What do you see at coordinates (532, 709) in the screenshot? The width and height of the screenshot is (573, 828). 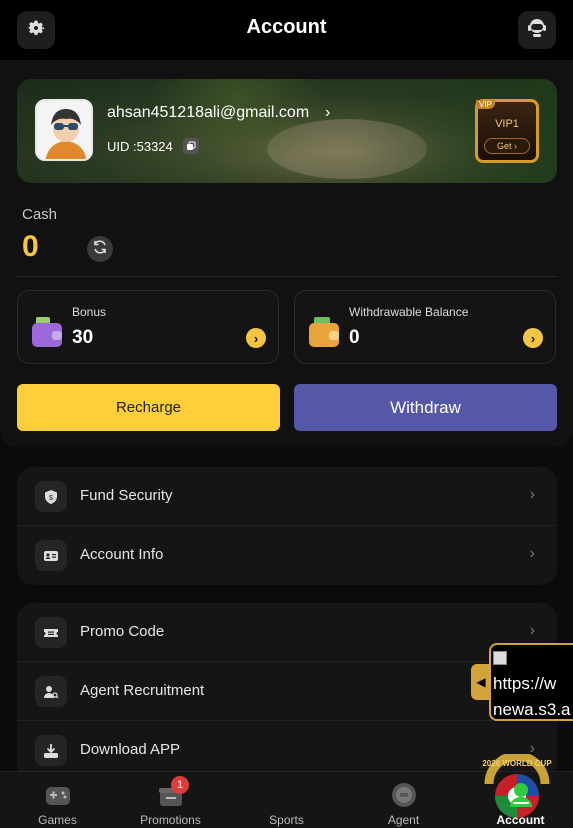 I see `ad-text-line: newa.s3.a` at bounding box center [532, 709].